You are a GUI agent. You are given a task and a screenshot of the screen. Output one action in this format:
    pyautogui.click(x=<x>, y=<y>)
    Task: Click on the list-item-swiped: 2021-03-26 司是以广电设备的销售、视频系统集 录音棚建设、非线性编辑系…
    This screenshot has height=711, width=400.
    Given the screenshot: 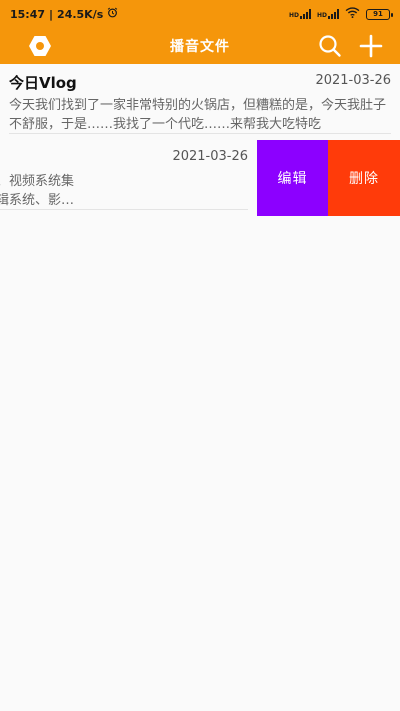 What is the action you would take?
    pyautogui.click(x=200, y=178)
    